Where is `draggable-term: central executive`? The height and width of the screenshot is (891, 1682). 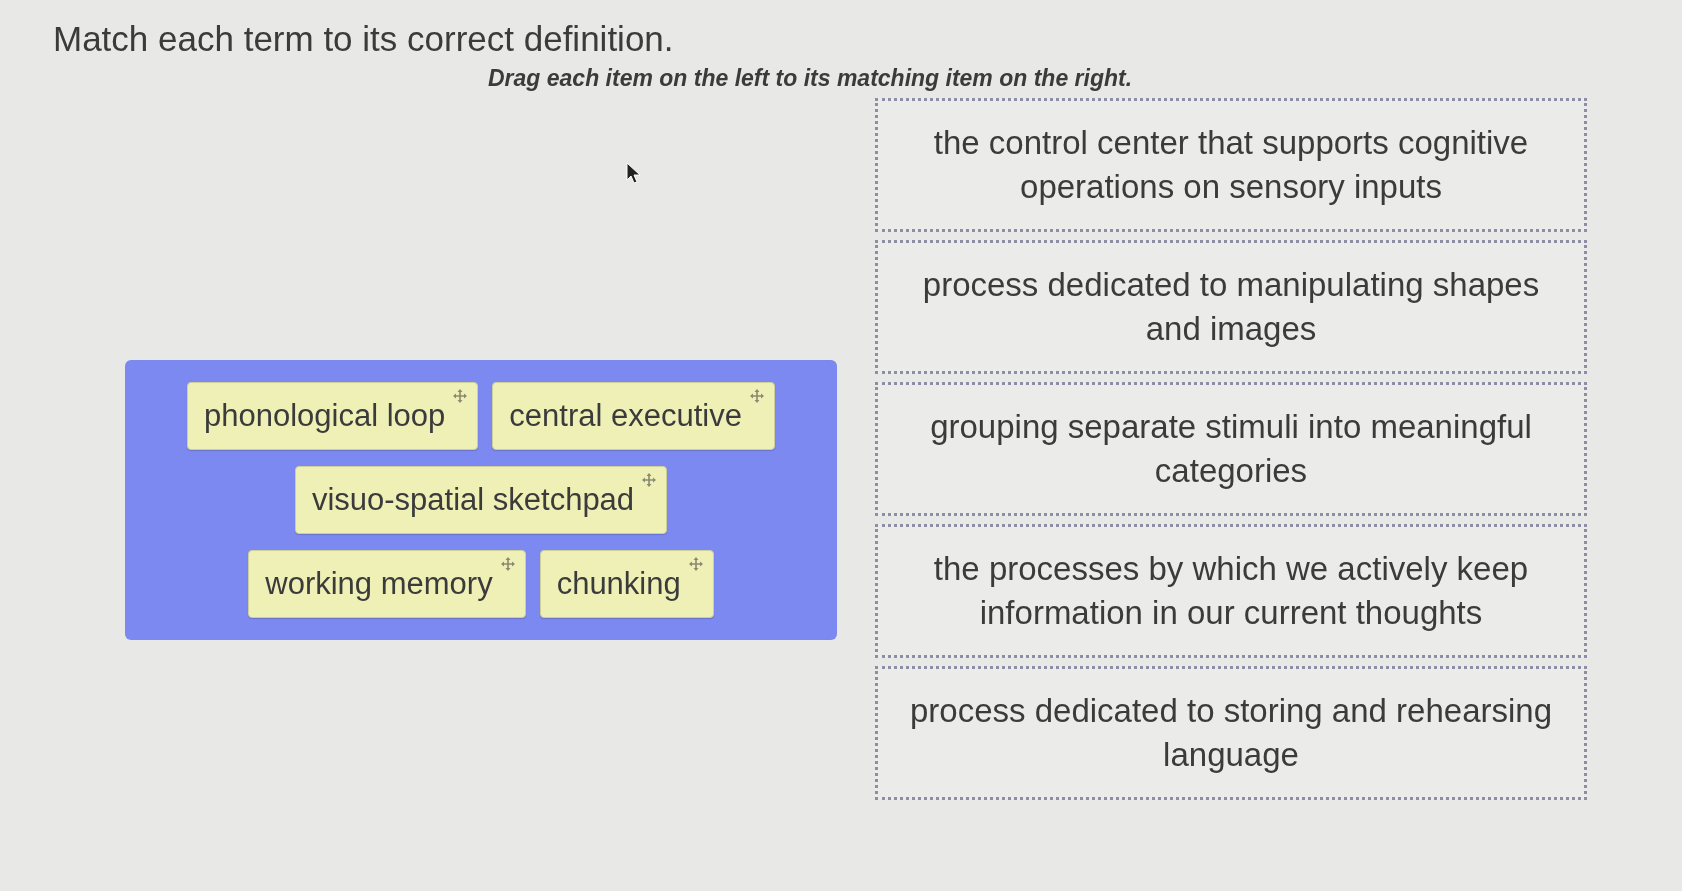
draggable-term: central executive is located at coordinates (633, 416).